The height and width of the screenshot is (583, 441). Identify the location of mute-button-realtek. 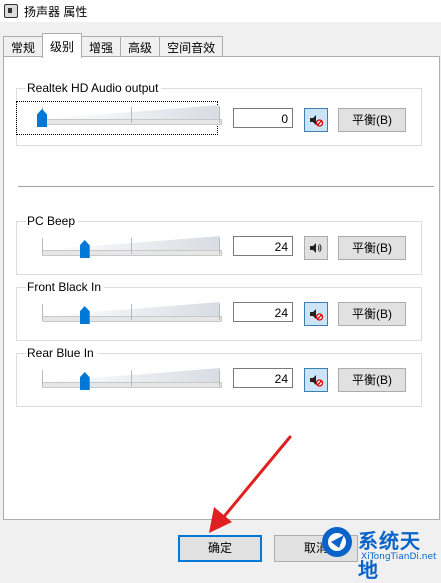
(316, 120).